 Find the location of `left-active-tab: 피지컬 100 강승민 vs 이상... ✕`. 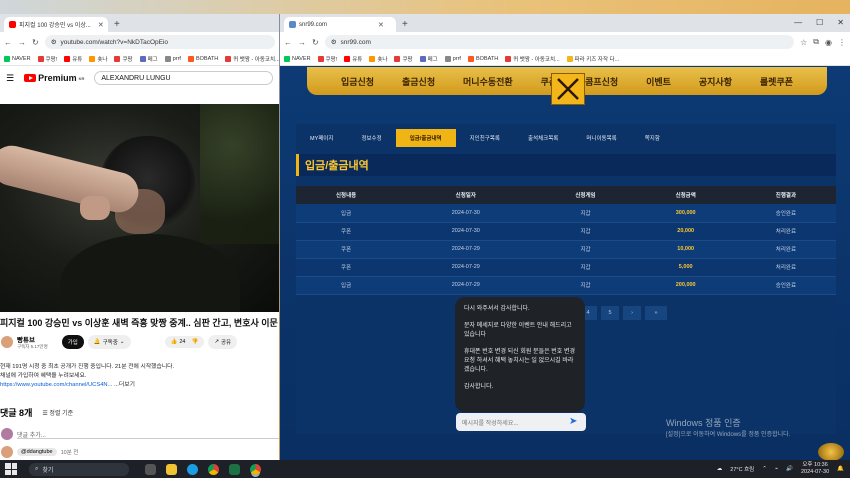

left-active-tab: 피지컬 100 강승민 vs 이상... ✕ is located at coordinates (56, 24).